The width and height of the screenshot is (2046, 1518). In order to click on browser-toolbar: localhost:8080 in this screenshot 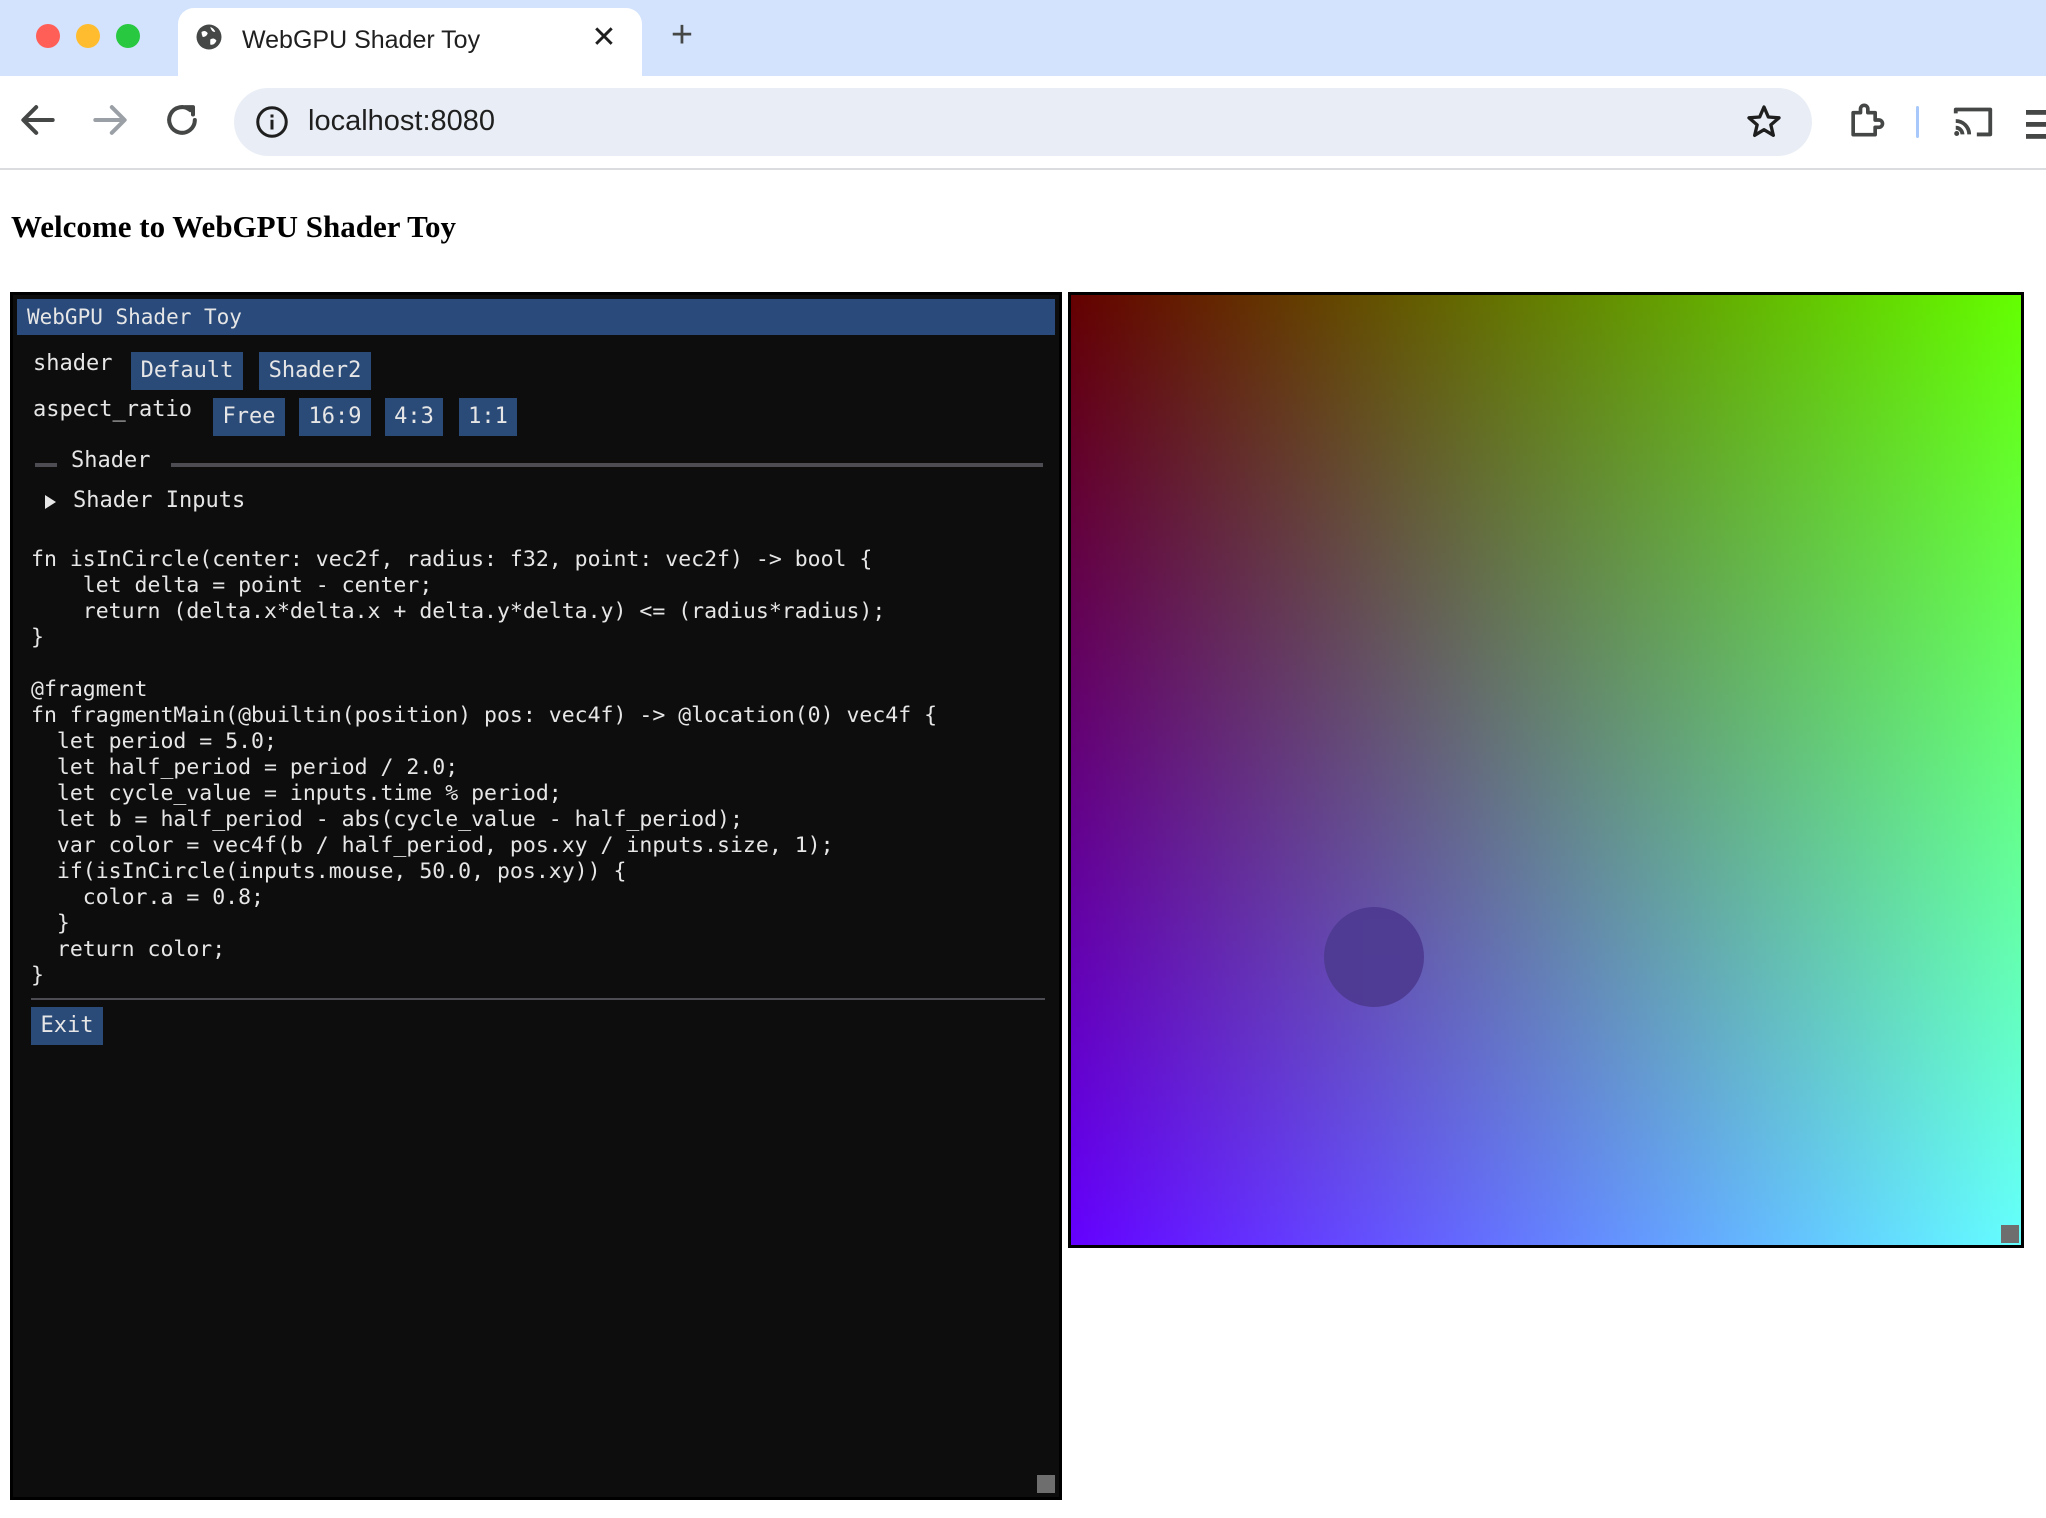, I will do `click(1023, 123)`.